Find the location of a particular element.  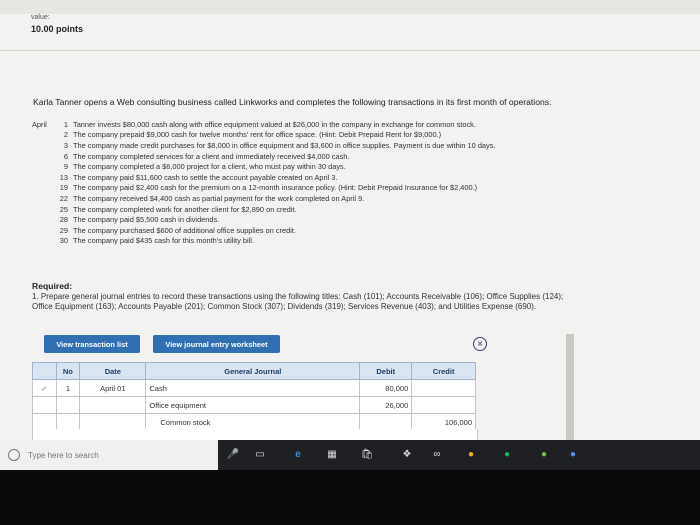

debit-cell: 26,000 is located at coordinates (386, 405).